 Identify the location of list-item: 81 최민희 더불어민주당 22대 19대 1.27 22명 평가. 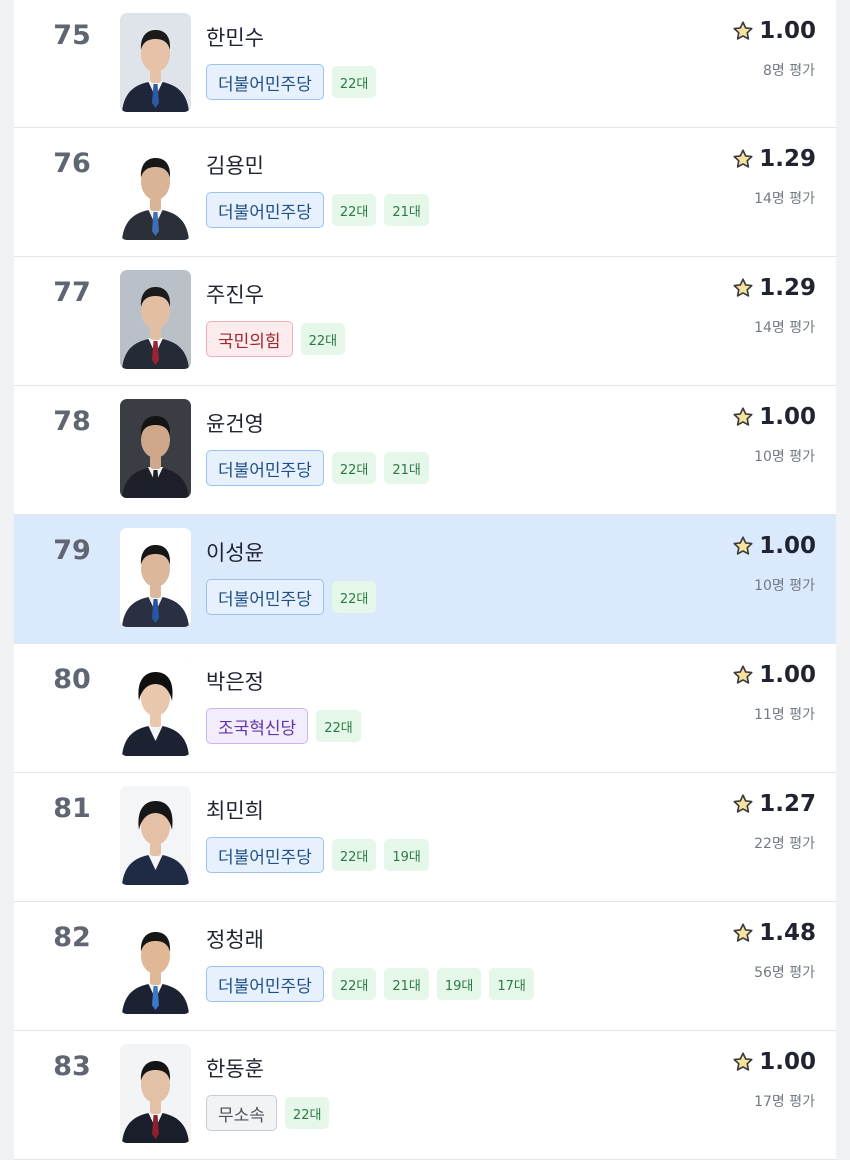
(425, 837).